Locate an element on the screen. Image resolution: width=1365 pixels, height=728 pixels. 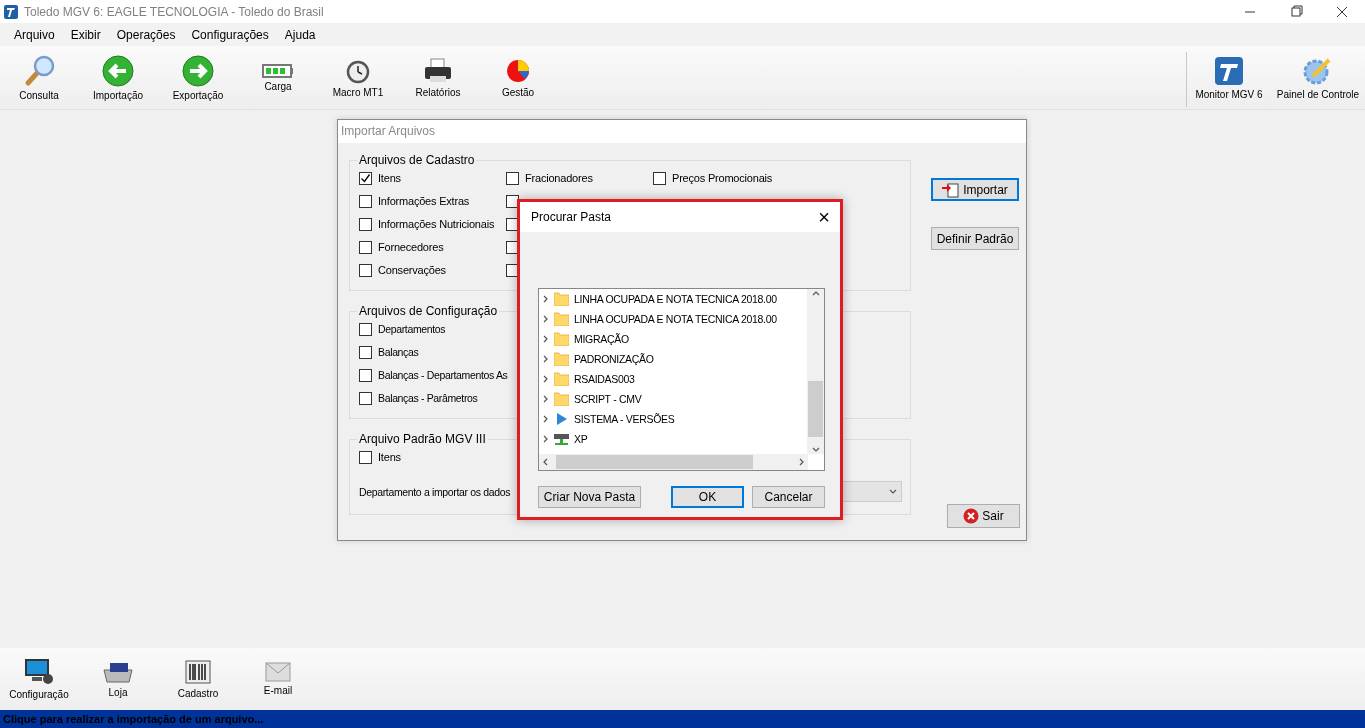
dialog-button: Criar Nova Pasta is located at coordinates (589, 497).